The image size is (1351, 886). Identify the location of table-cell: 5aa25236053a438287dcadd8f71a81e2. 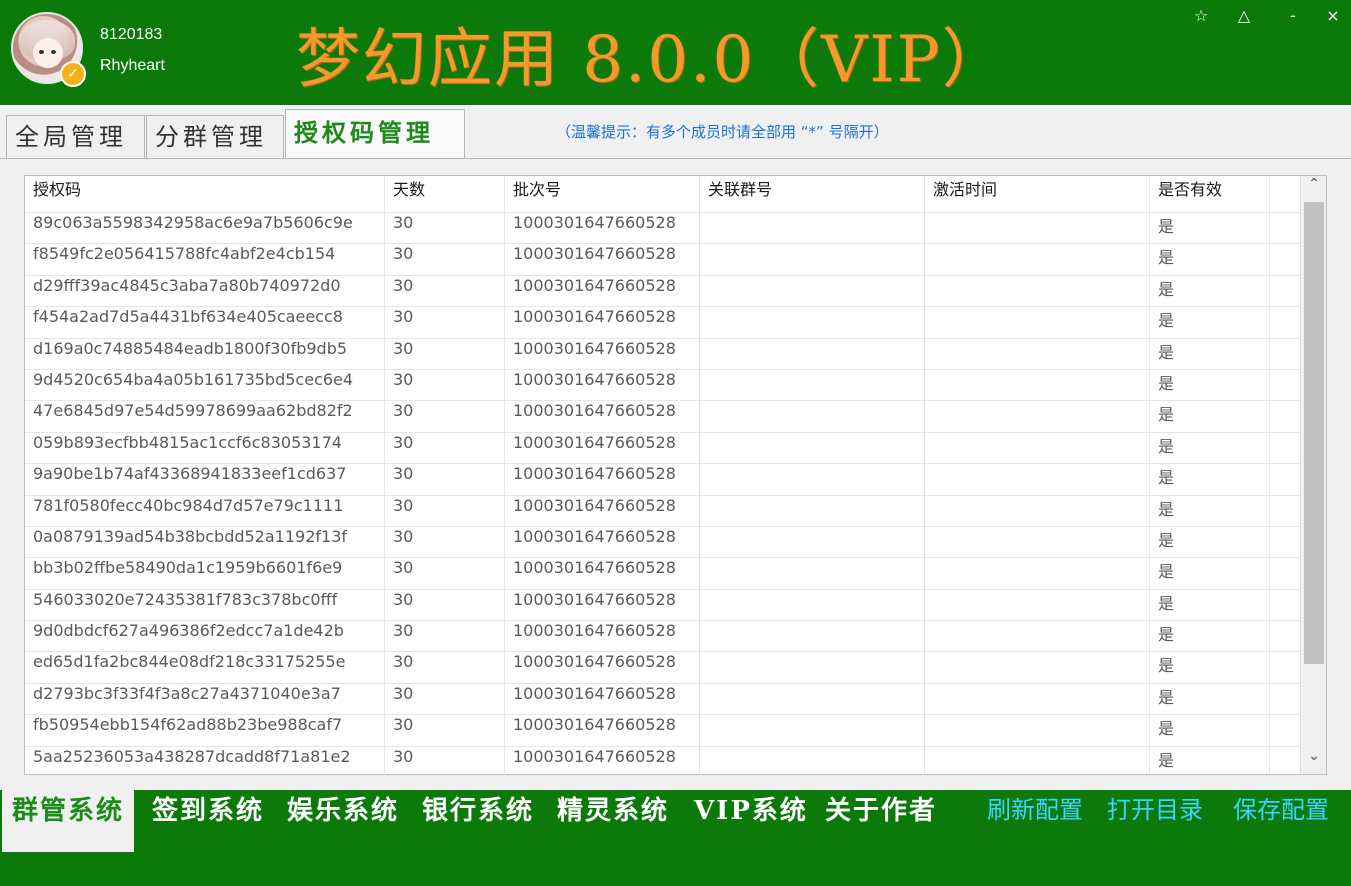
(205, 760).